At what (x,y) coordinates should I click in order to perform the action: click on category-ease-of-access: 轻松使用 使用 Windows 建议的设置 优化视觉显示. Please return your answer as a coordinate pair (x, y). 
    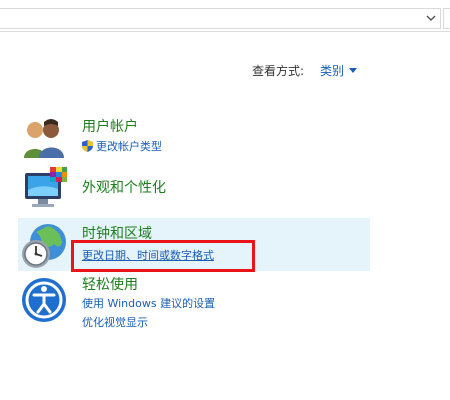
    Looking at the image, I should click on (194, 303).